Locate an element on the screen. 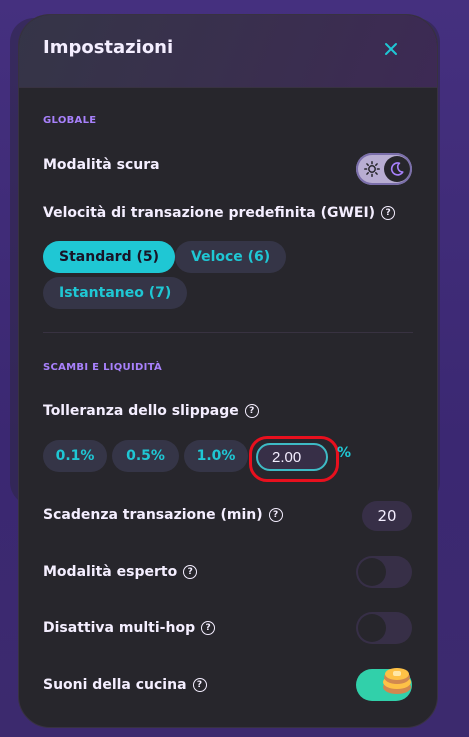 The image size is (469, 737). slippage-option-0-1: 0.1% is located at coordinates (75, 456).